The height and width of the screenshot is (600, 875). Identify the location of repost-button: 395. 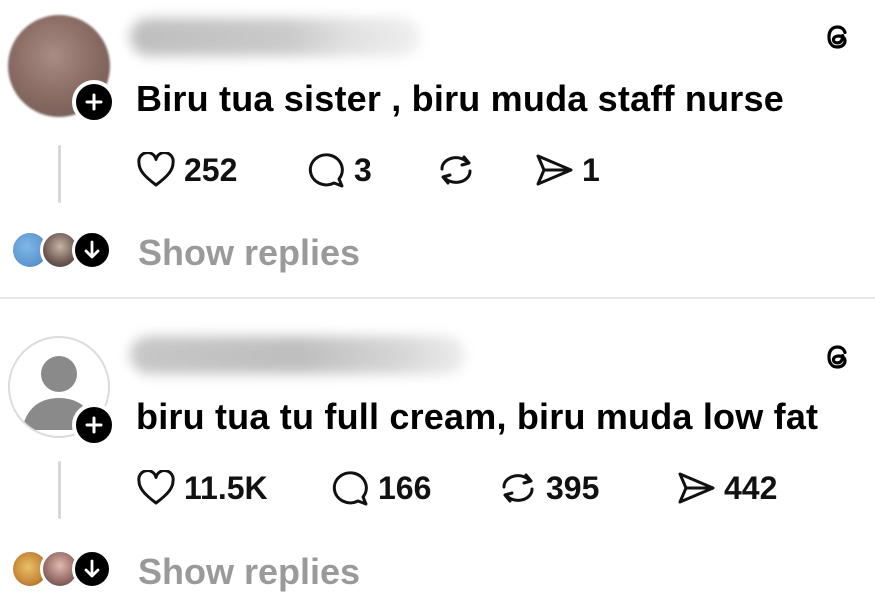
(548, 488).